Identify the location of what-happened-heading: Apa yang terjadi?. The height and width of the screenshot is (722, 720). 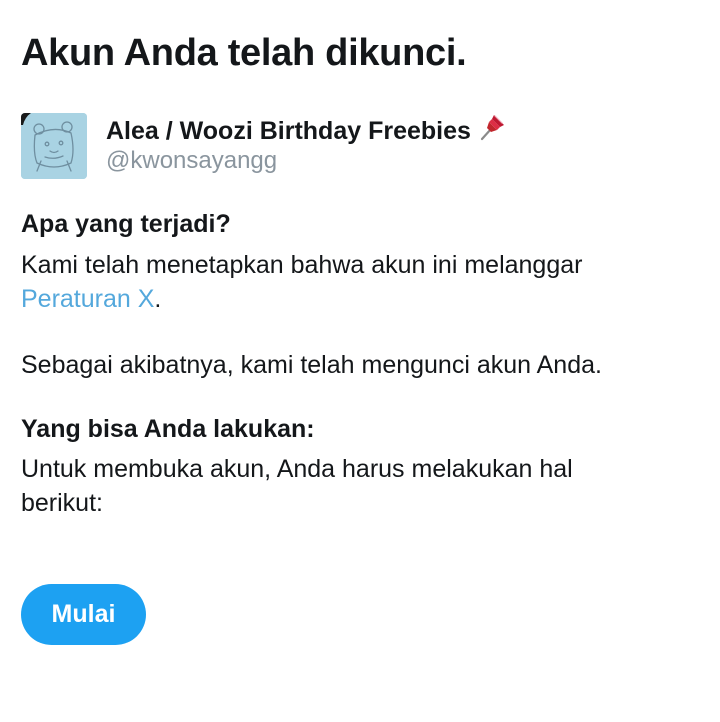
(126, 224).